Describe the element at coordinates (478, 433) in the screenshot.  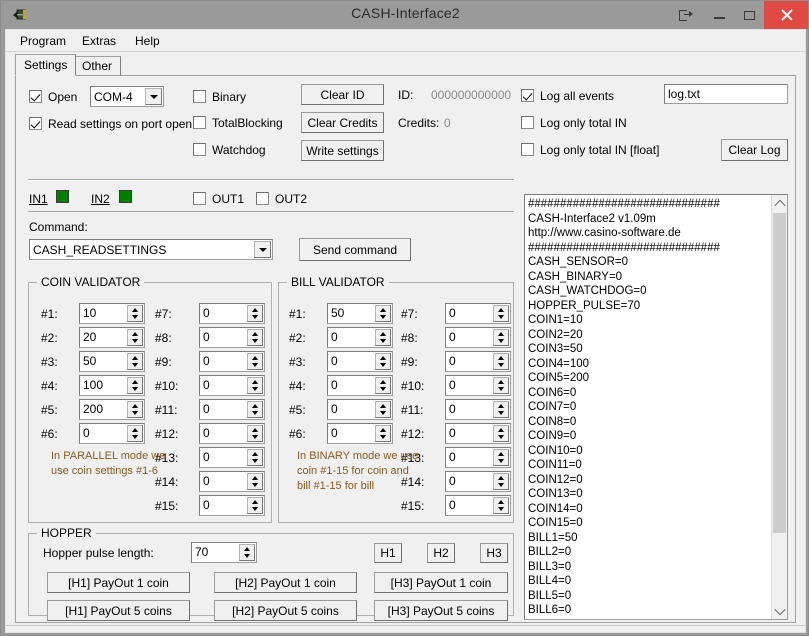
I see `bill-right-stepper-6: 0` at that location.